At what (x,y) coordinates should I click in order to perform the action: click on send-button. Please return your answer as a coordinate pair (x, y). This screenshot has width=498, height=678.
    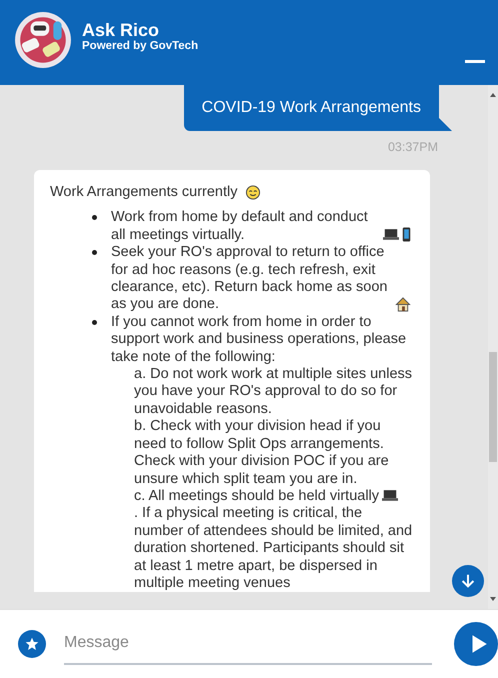
    Looking at the image, I should click on (476, 644).